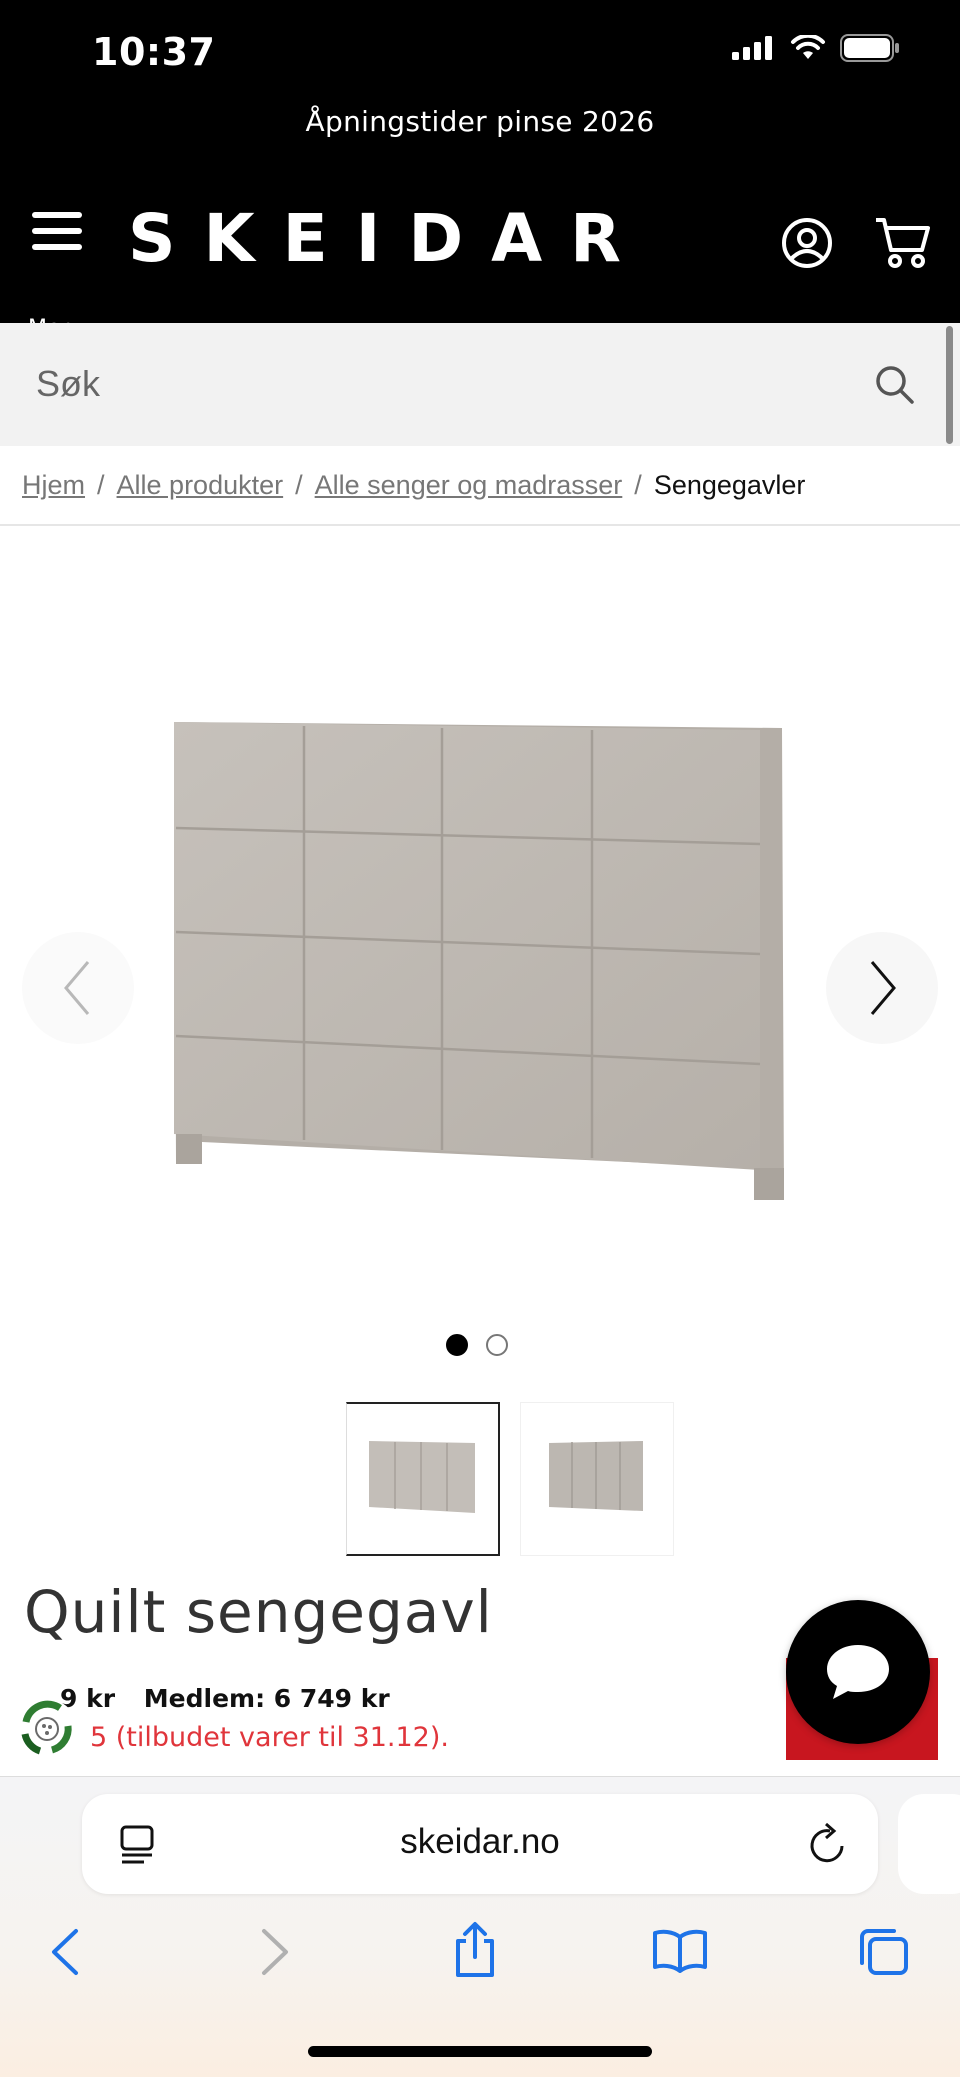 The image size is (960, 2077). What do you see at coordinates (200, 485) in the screenshot?
I see `breadcrumb-link-all-products: Alle produkter` at bounding box center [200, 485].